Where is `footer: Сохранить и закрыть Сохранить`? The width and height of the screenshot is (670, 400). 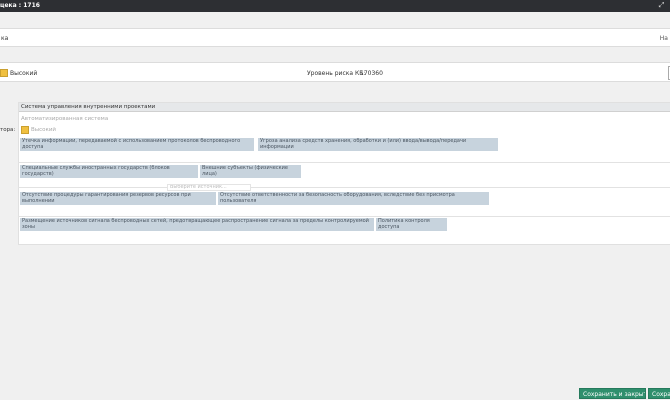
footer: Сохранить и закрыть Сохранить is located at coordinates (335, 393).